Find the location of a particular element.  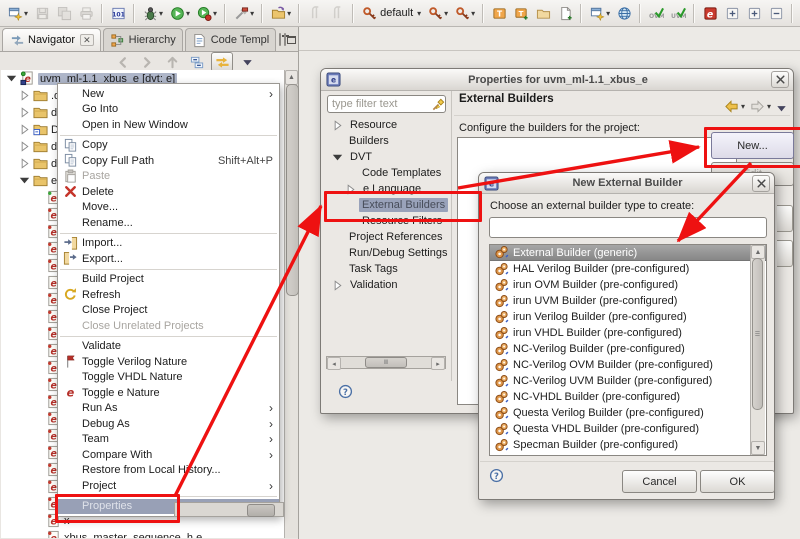

builder-type-item: Questa VHDL Builder (pre-configured) is located at coordinates (628, 429).